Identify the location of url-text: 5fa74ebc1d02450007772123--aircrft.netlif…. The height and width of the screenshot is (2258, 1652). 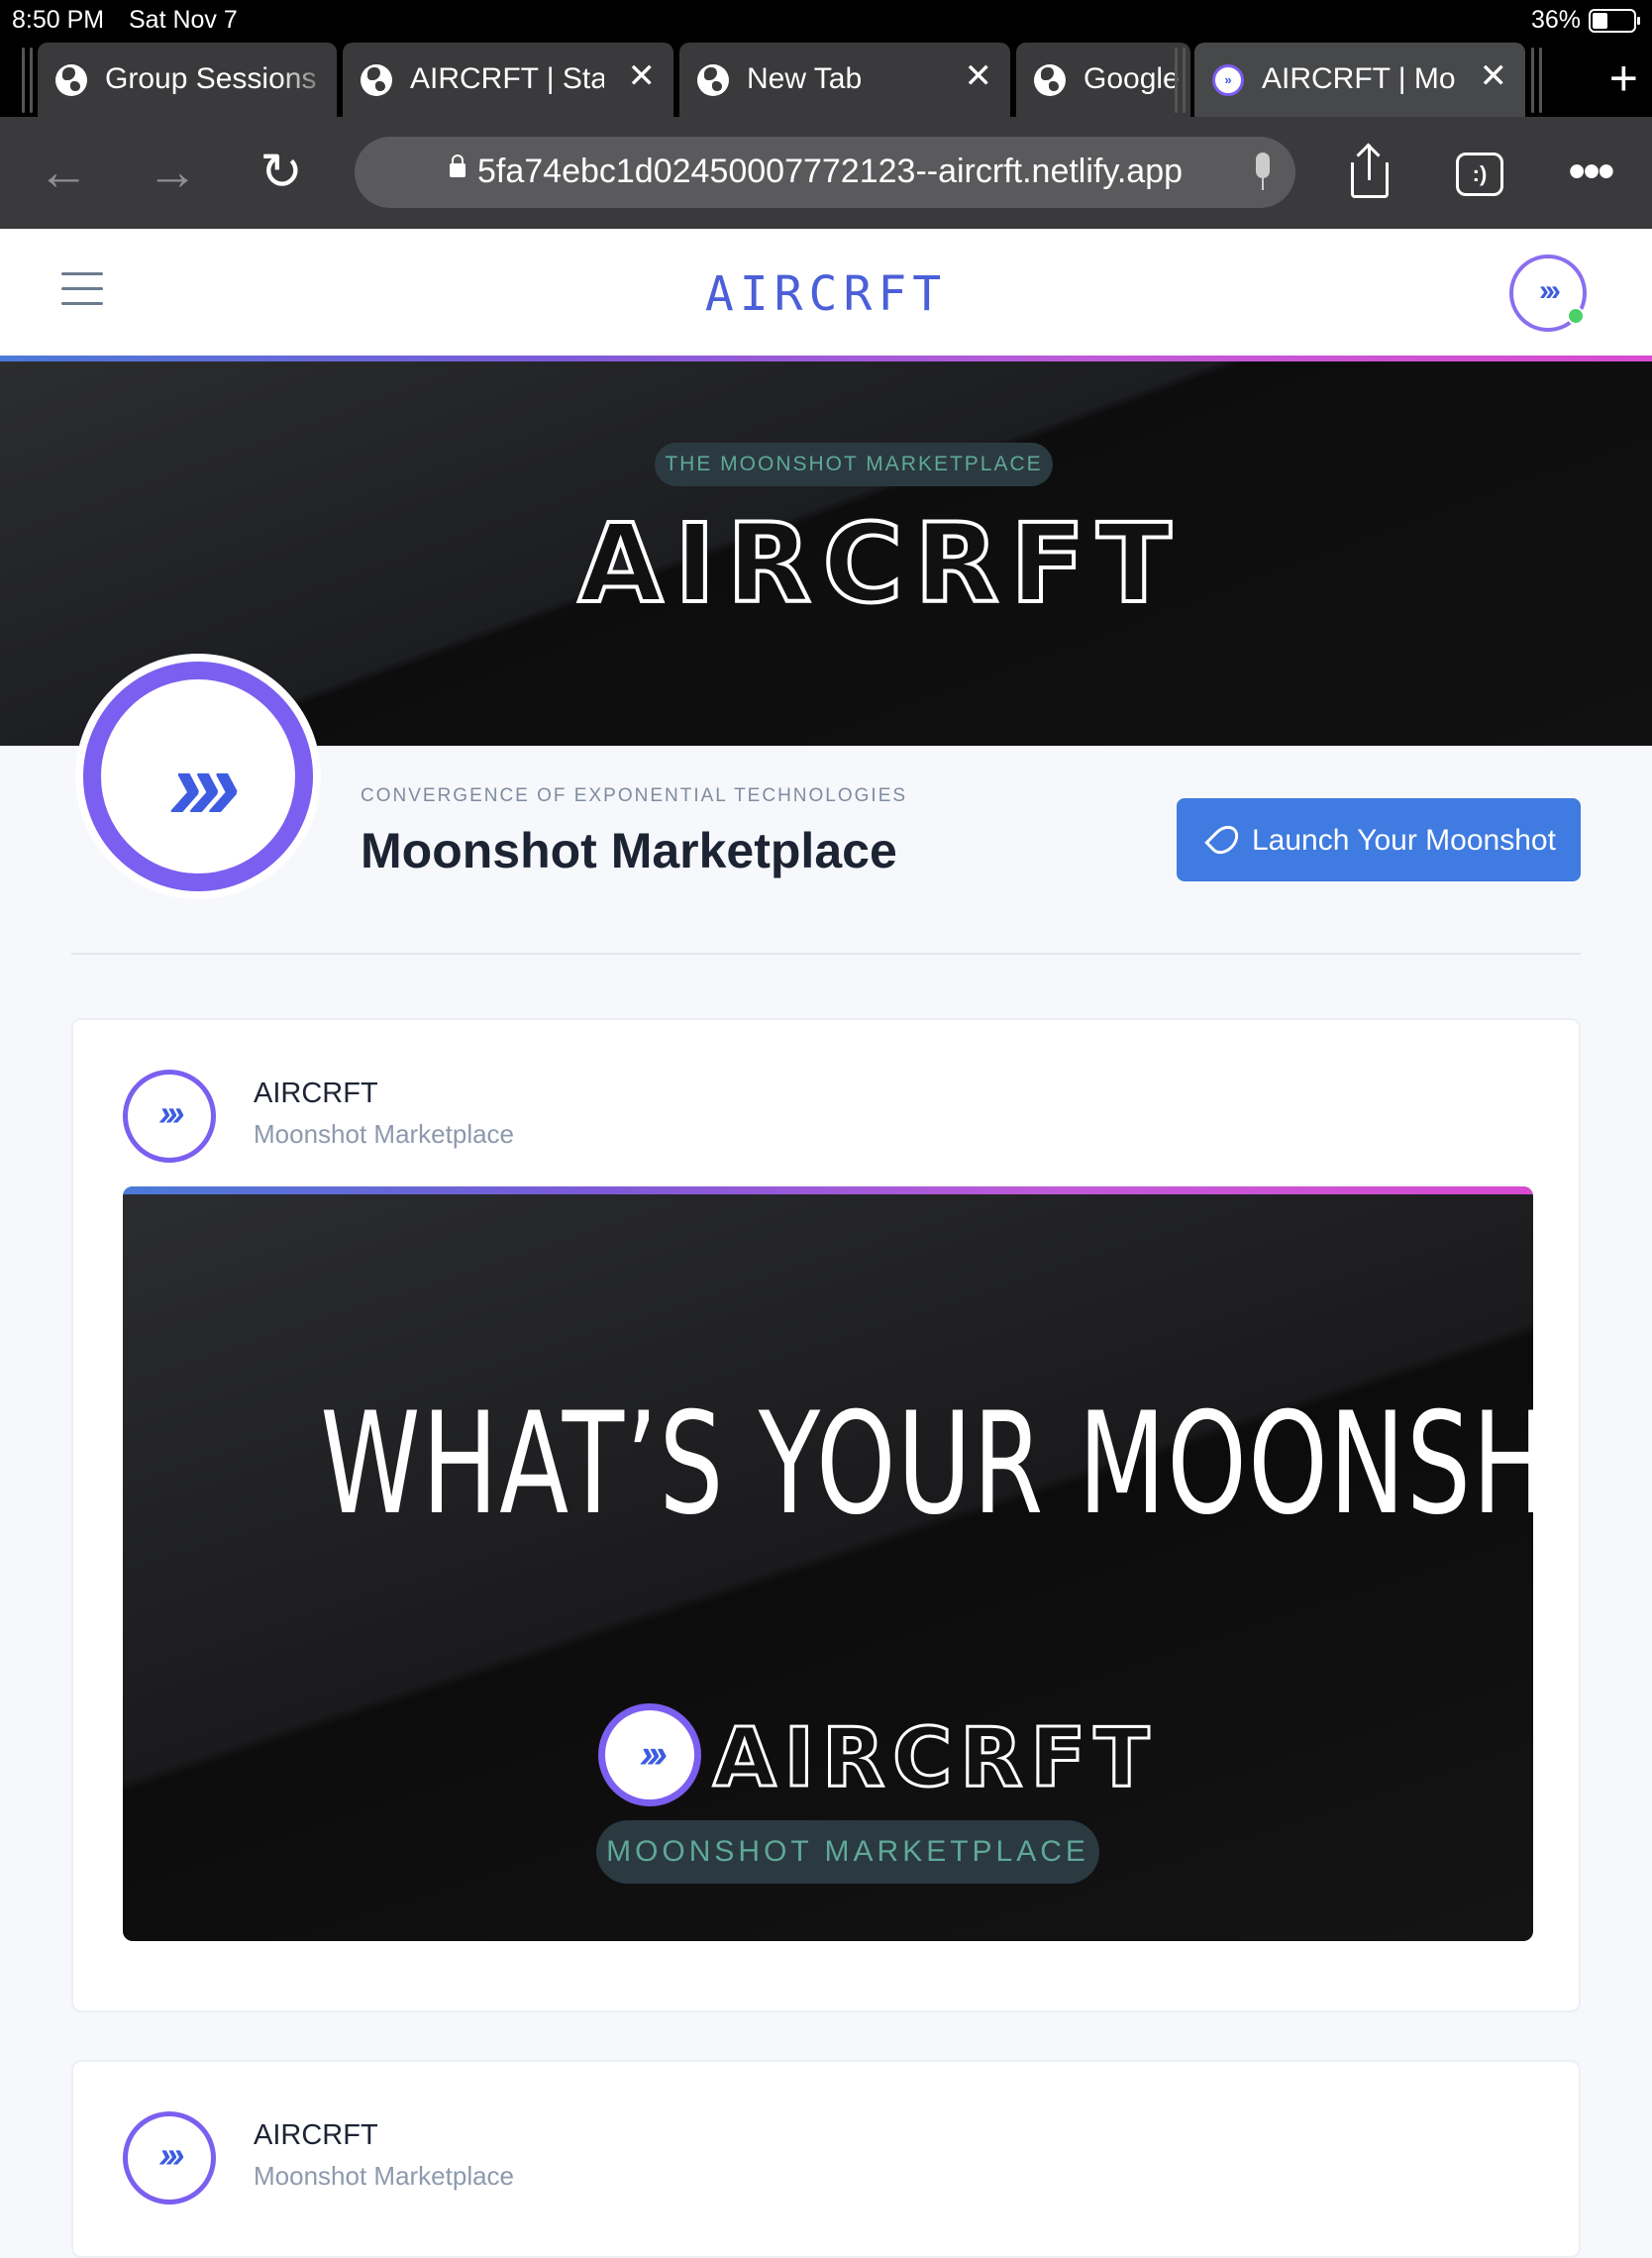
(831, 171).